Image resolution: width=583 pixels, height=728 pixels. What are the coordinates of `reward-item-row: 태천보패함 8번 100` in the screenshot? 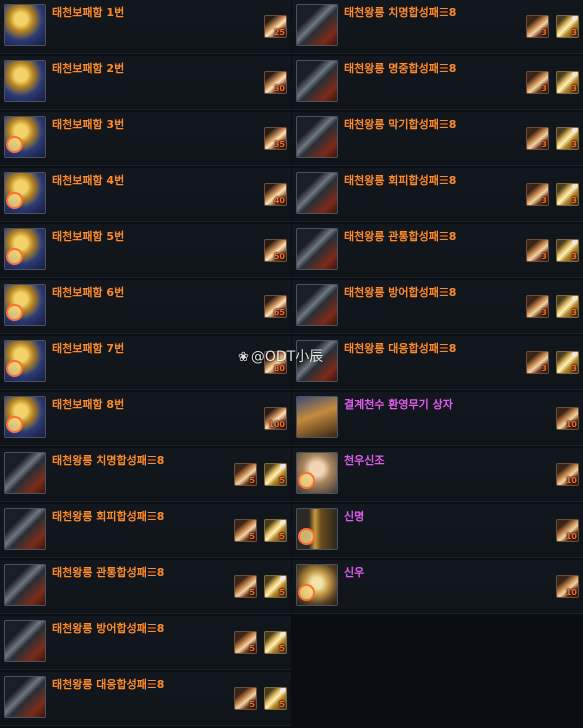 It's located at (145, 419).